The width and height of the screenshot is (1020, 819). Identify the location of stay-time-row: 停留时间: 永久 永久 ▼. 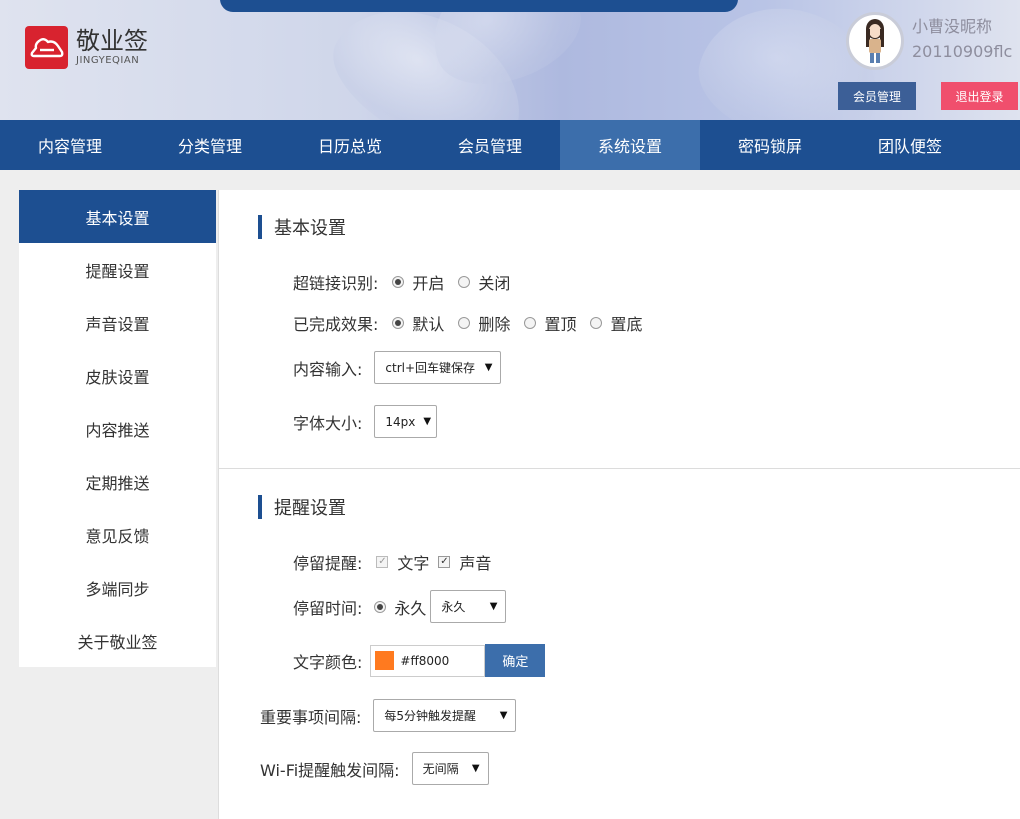
(400, 606).